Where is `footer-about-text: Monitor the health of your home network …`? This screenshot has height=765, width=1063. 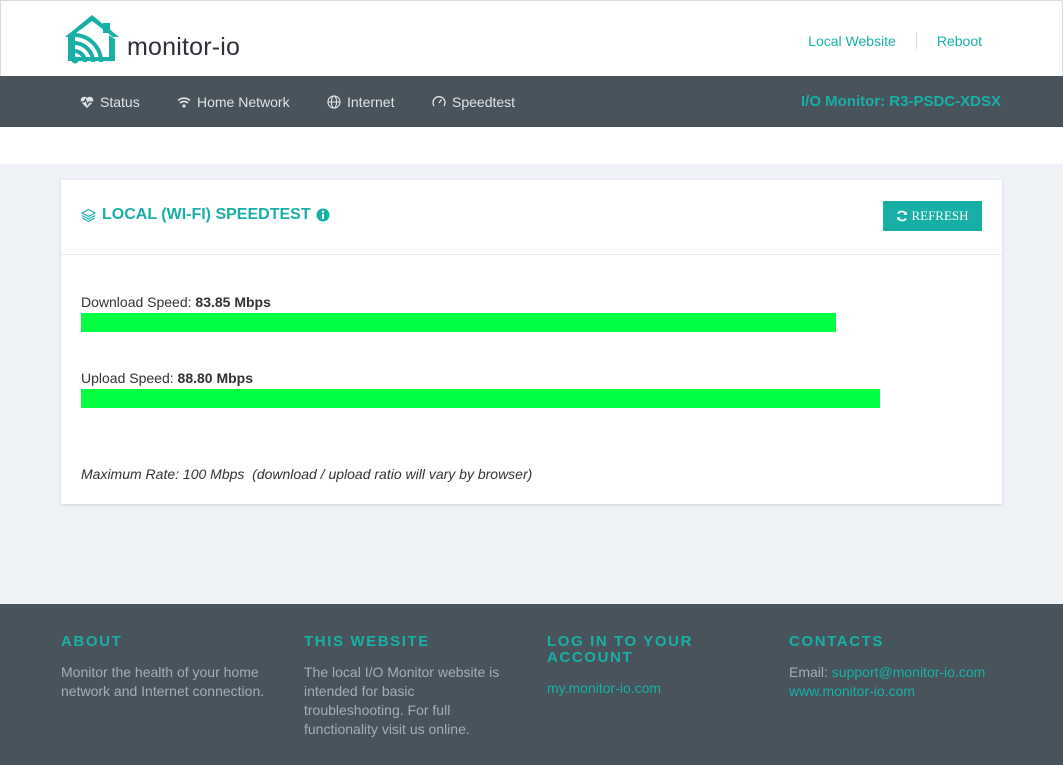
footer-about-text: Monitor the health of your home network … is located at coordinates (163, 681).